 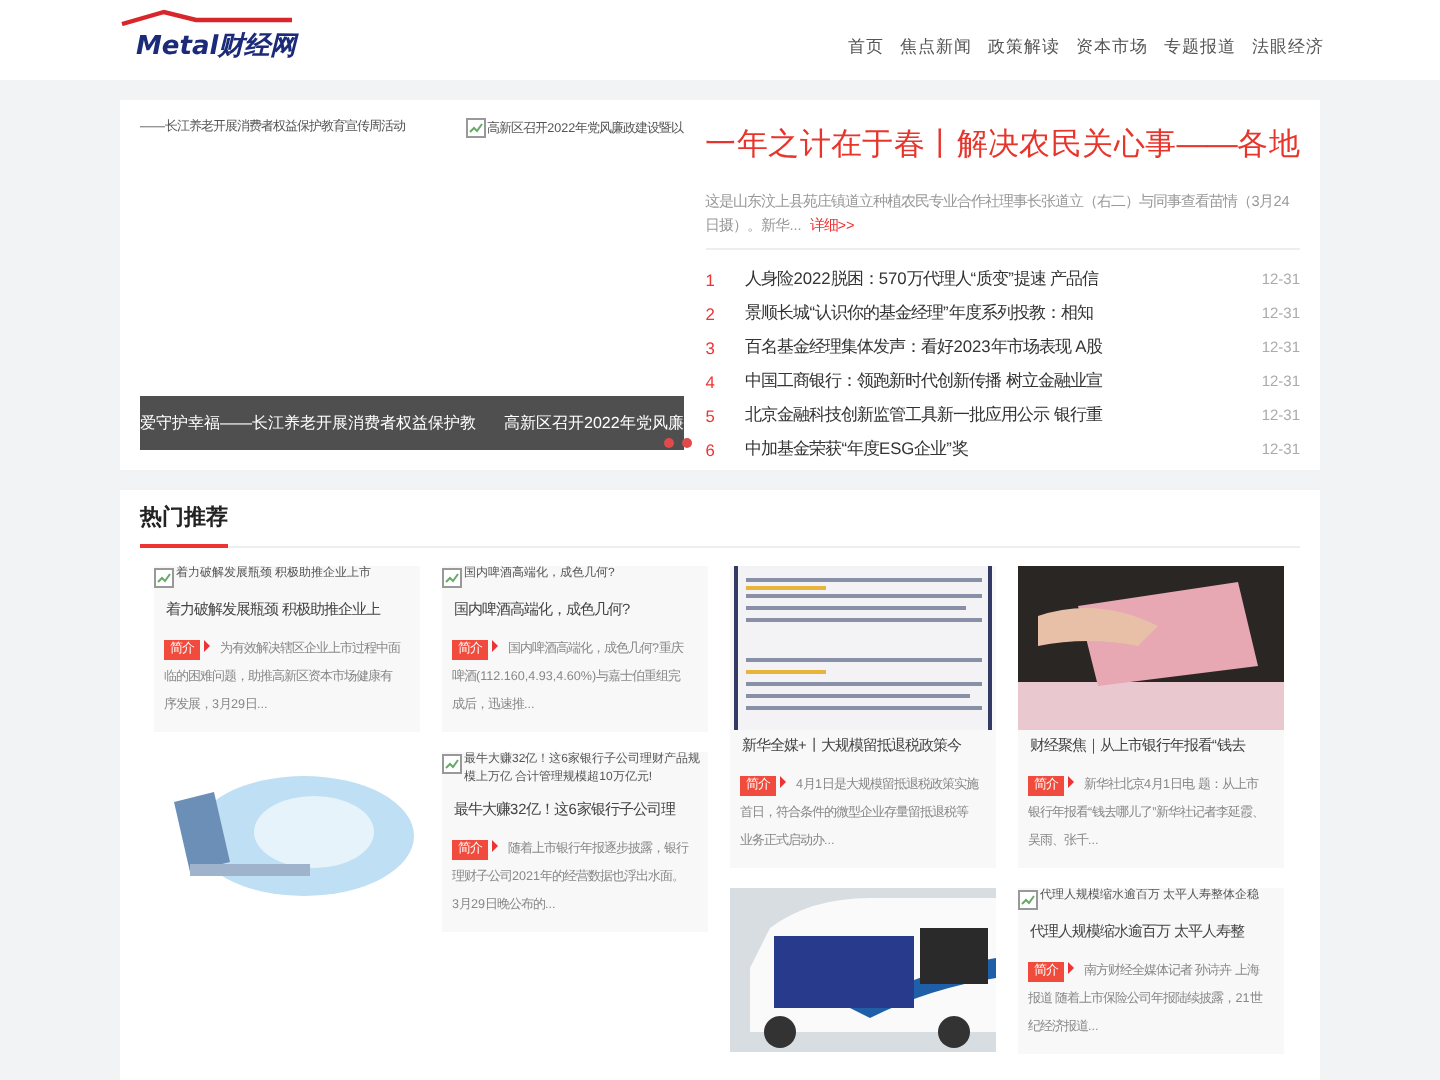 What do you see at coordinates (1003, 313) in the screenshot?
I see `news-link: 景顺长城“认识你的基金经理”年度系列投教：相知` at bounding box center [1003, 313].